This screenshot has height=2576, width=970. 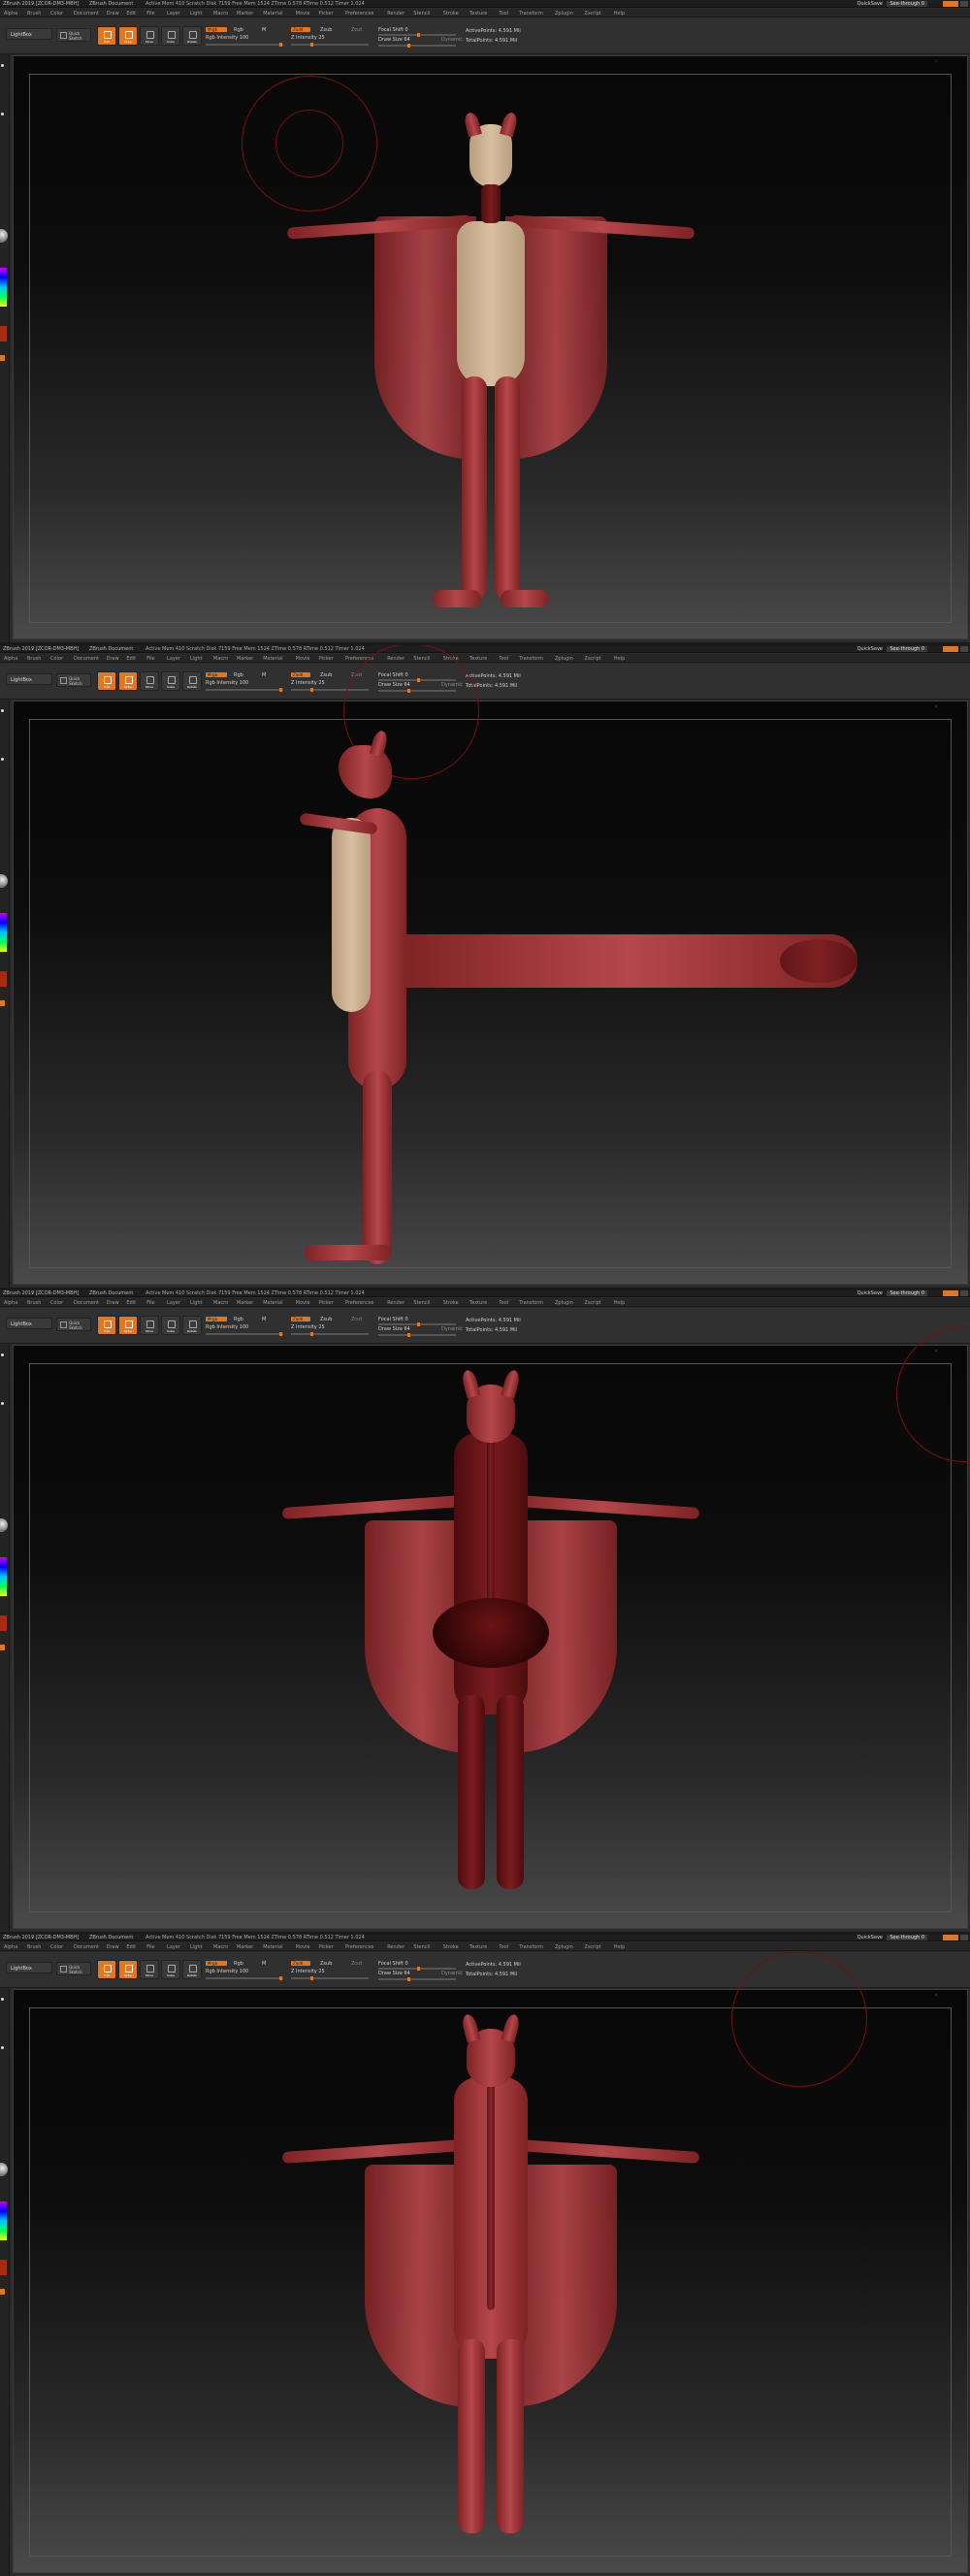 What do you see at coordinates (113, 1947) in the screenshot?
I see `menu-draw: Draw` at bounding box center [113, 1947].